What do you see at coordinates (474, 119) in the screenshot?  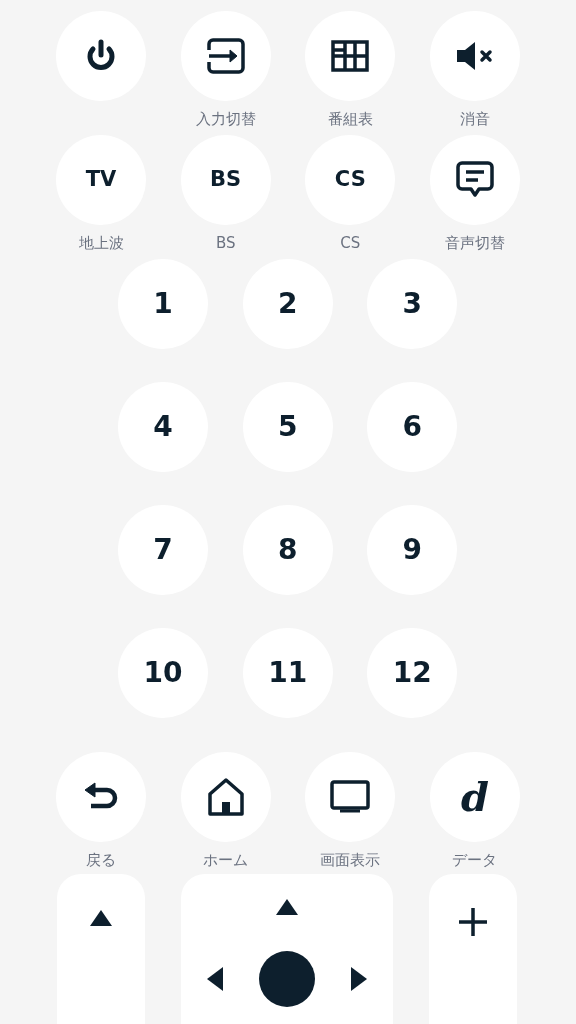 I see `button-label: 消音` at bounding box center [474, 119].